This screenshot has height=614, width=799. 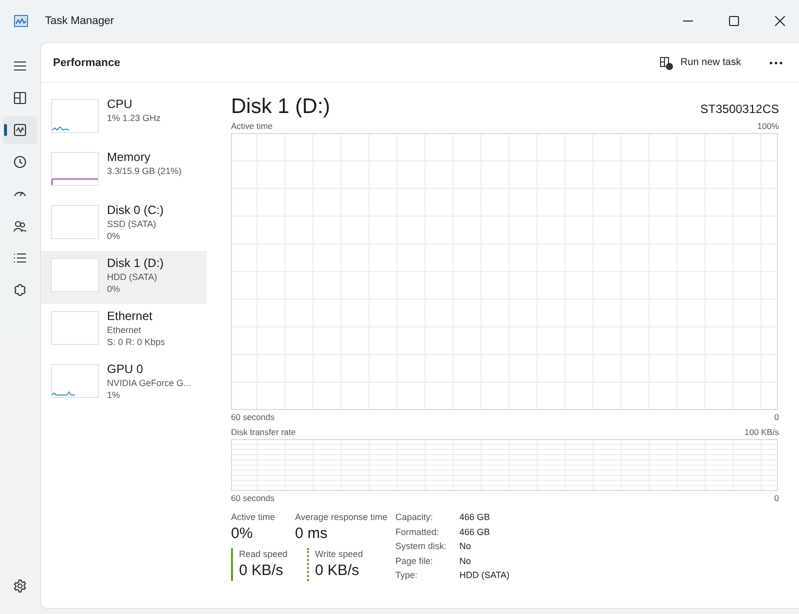 What do you see at coordinates (414, 561) in the screenshot?
I see `property-label: Page file:` at bounding box center [414, 561].